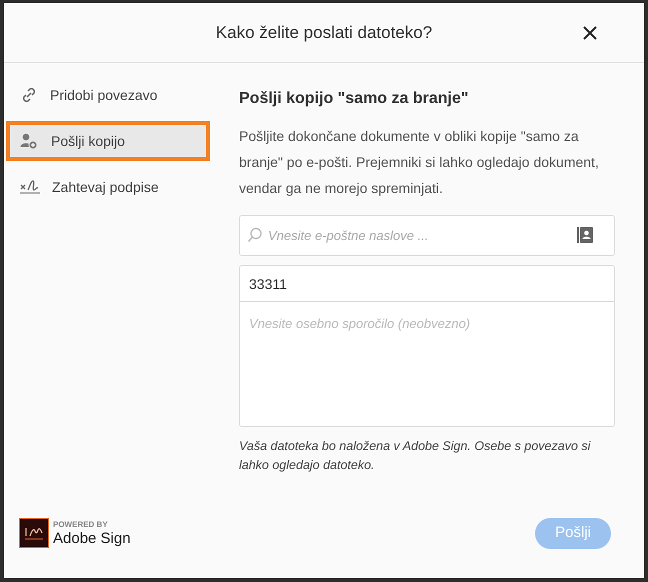 The image size is (648, 582). Describe the element at coordinates (415, 456) in the screenshot. I see `upload-note: Vaša datoteka bo naložena v Adobe Sign. Osebe s povezavo si lahko ogledajo datoteko.` at that location.